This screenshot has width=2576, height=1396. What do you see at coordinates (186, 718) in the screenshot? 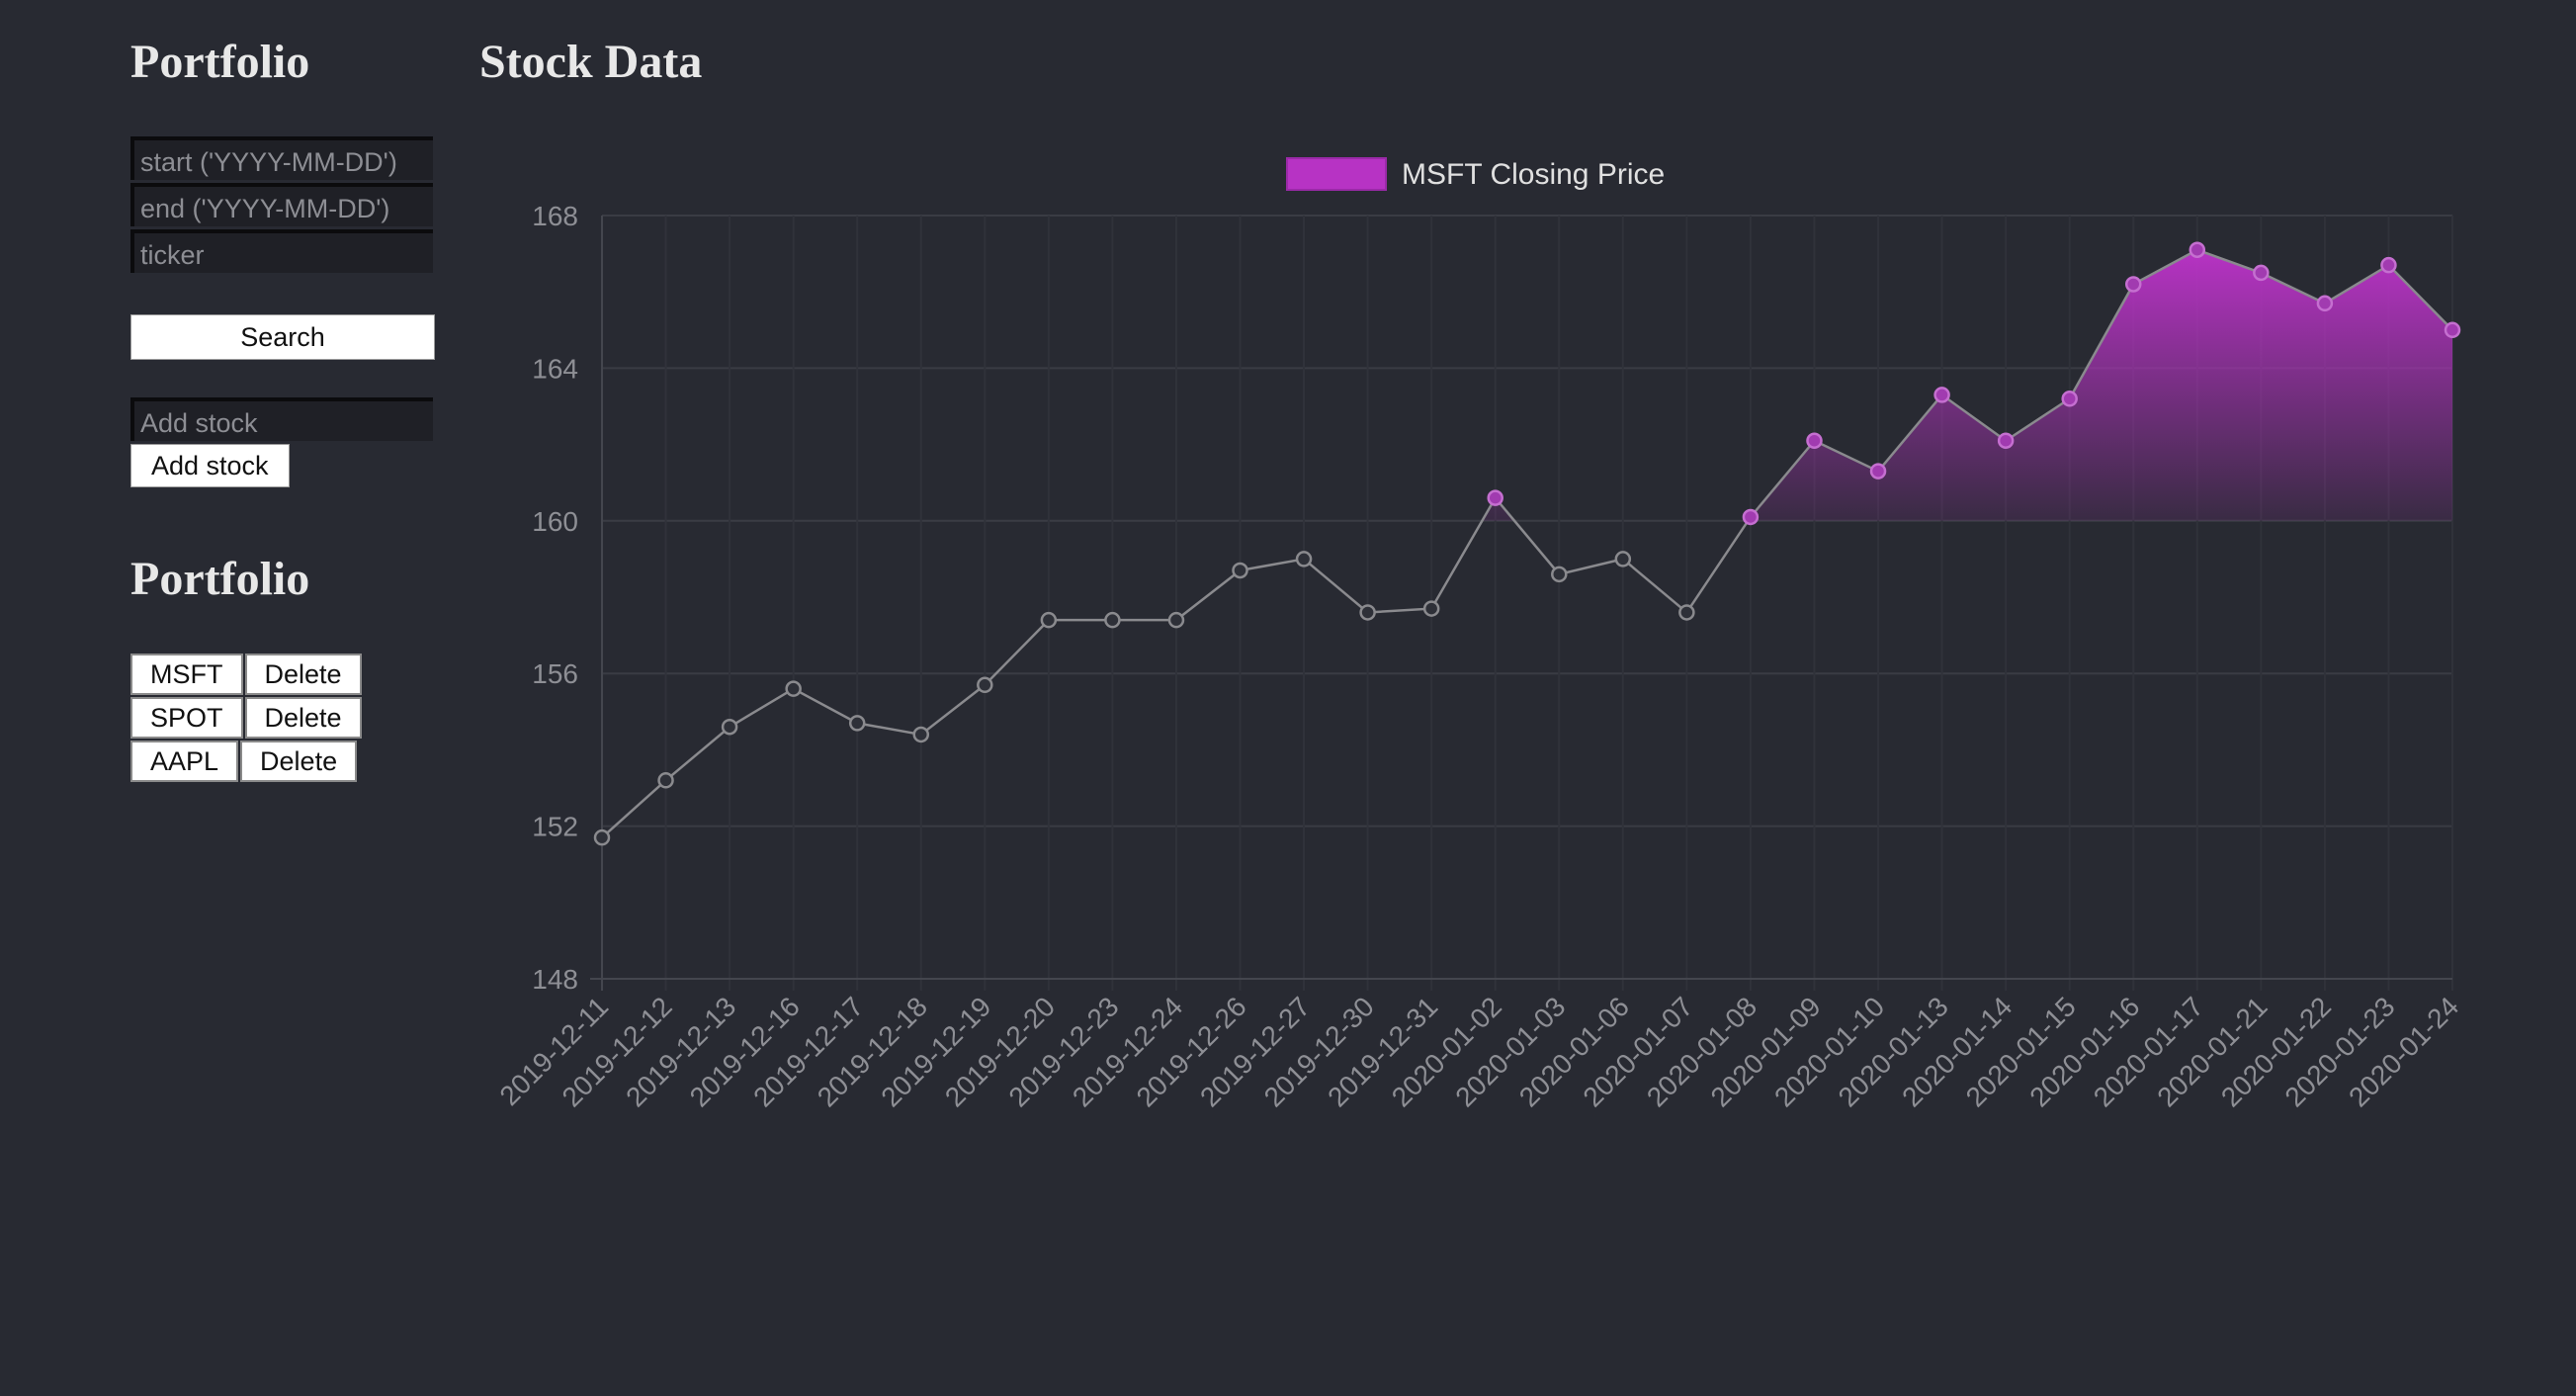
I see `stock-button-spot: SPOT` at bounding box center [186, 718].